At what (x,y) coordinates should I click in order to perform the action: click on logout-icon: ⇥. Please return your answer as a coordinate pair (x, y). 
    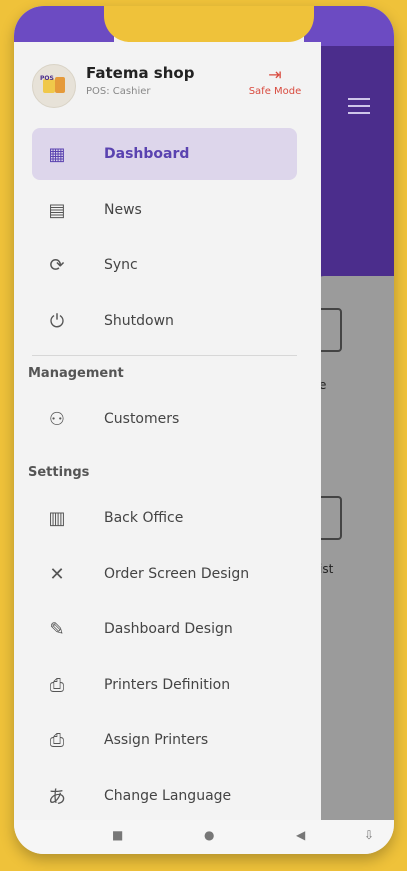
    Looking at the image, I should click on (275, 74).